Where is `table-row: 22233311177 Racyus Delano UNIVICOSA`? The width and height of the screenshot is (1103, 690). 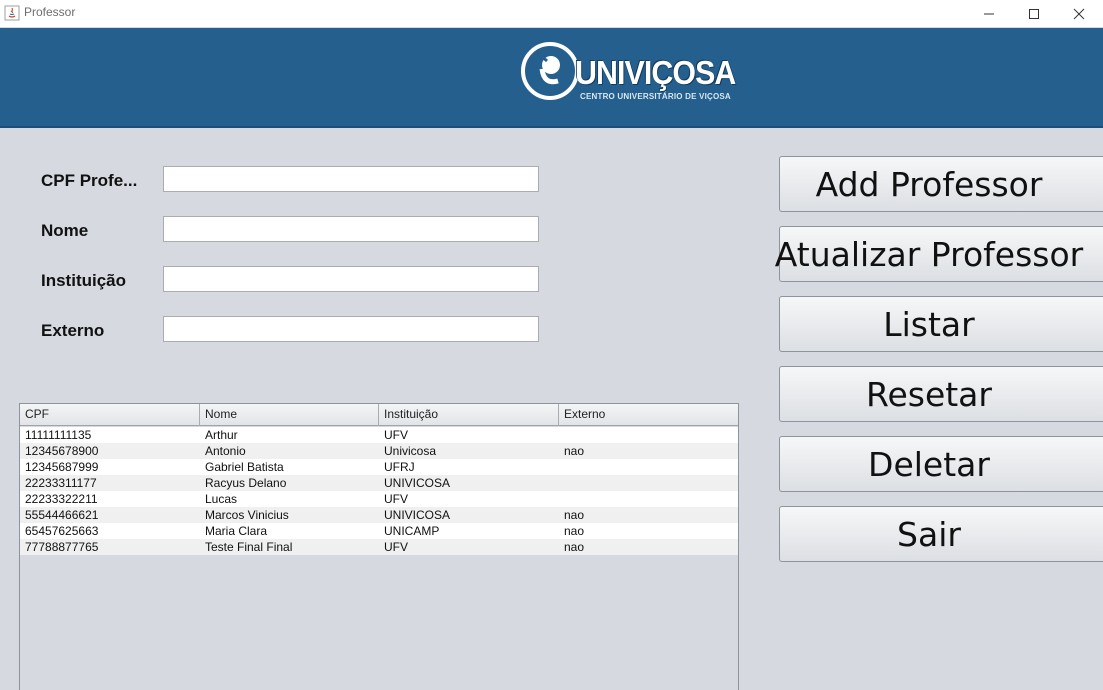
table-row: 22233311177 Racyus Delano UNIVICOSA is located at coordinates (379, 483).